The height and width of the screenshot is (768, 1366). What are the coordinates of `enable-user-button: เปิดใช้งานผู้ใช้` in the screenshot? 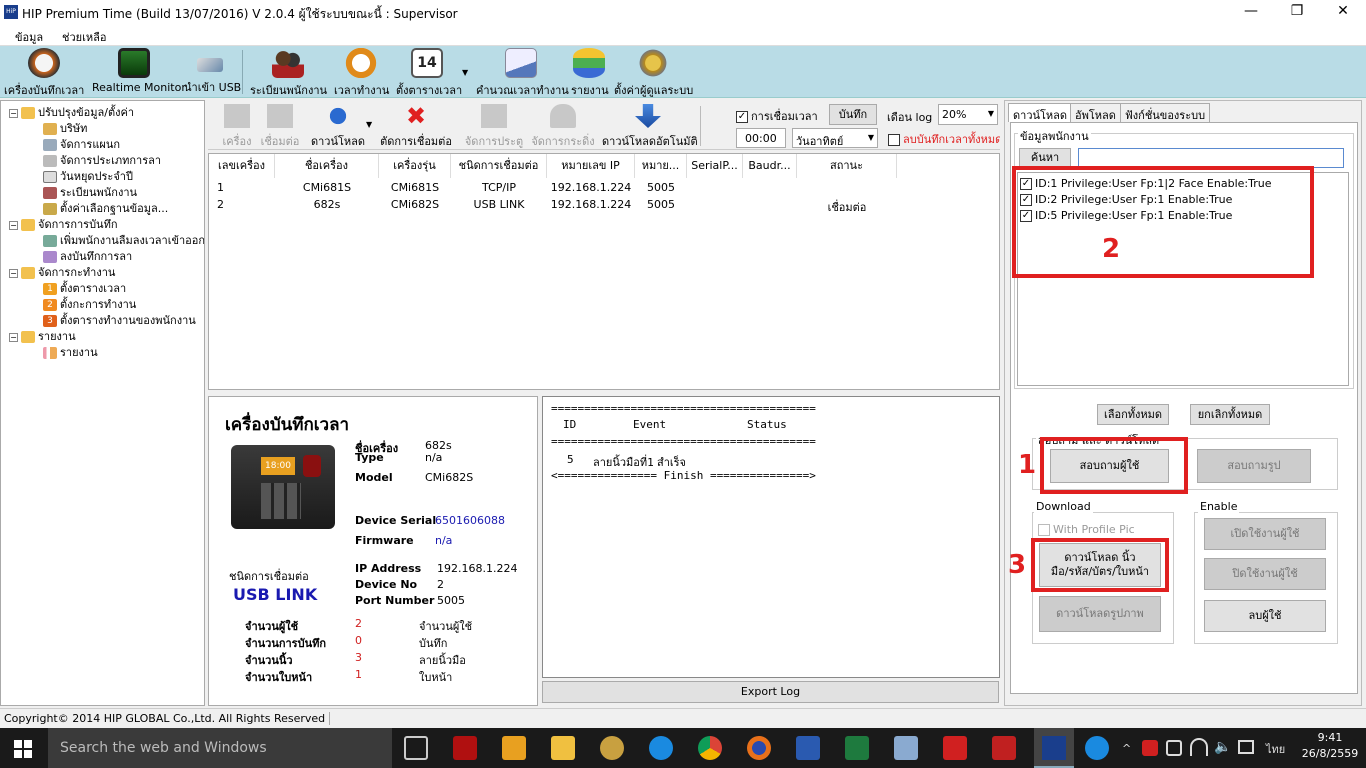 It's located at (1265, 534).